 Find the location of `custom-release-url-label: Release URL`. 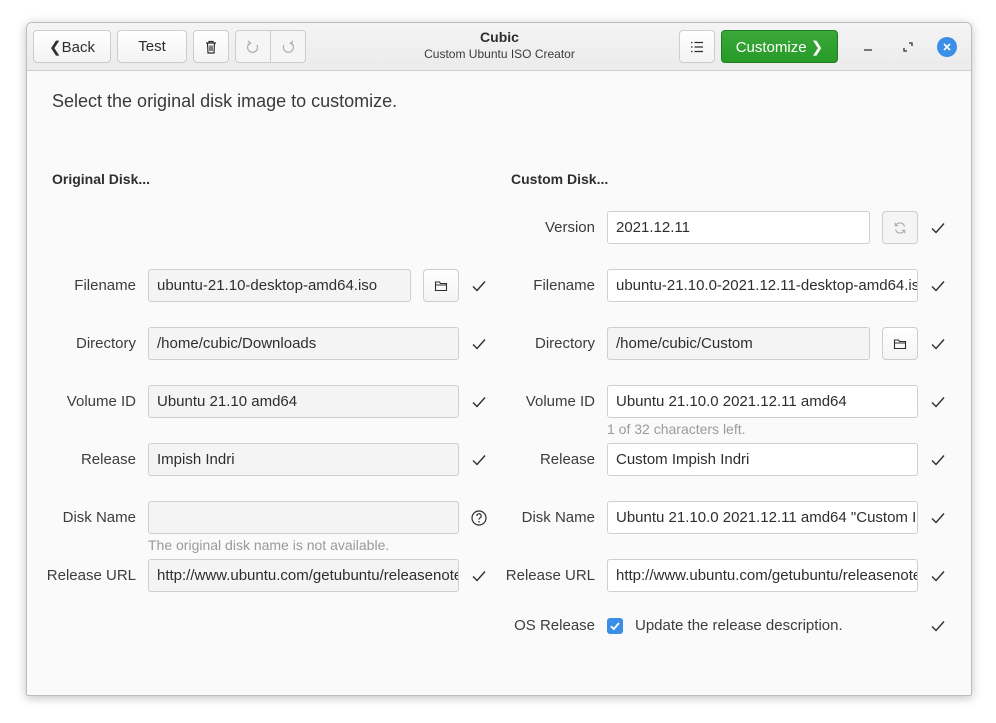

custom-release-url-label: Release URL is located at coordinates (550, 575).